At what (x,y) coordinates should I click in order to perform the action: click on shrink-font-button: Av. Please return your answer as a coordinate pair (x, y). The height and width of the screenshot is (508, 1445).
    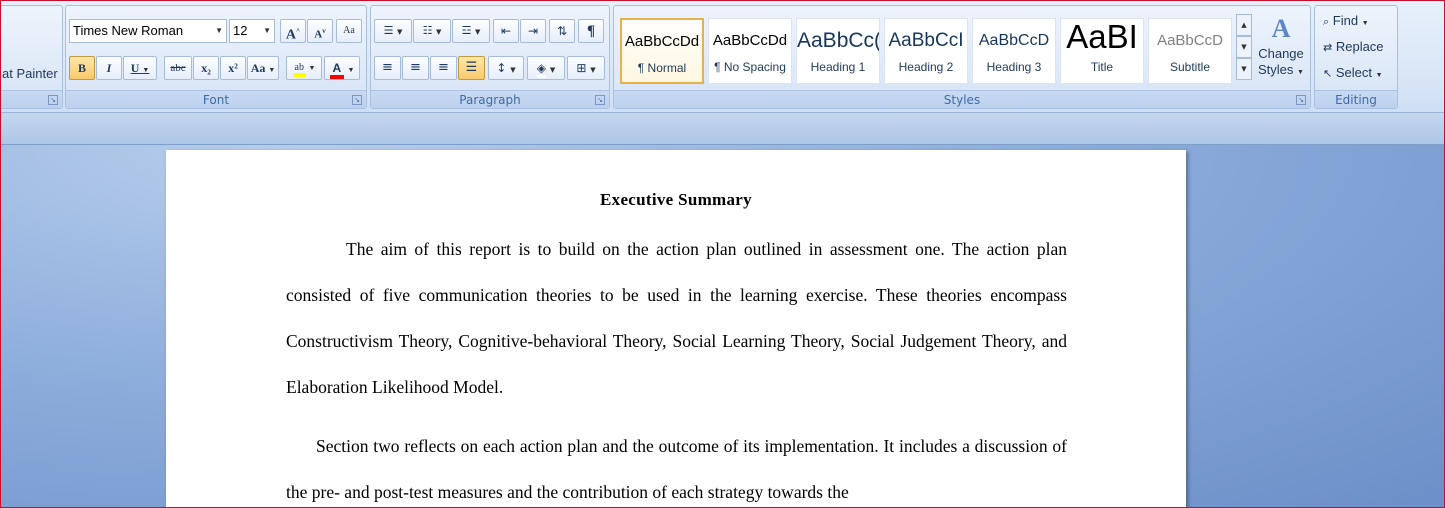
    Looking at the image, I should click on (320, 31).